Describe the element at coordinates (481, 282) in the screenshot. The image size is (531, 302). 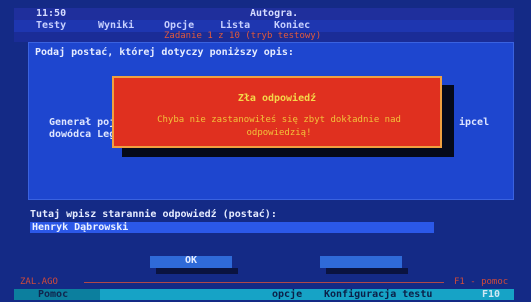
I see `bottom-right-hint: F1 - pomoc` at that location.